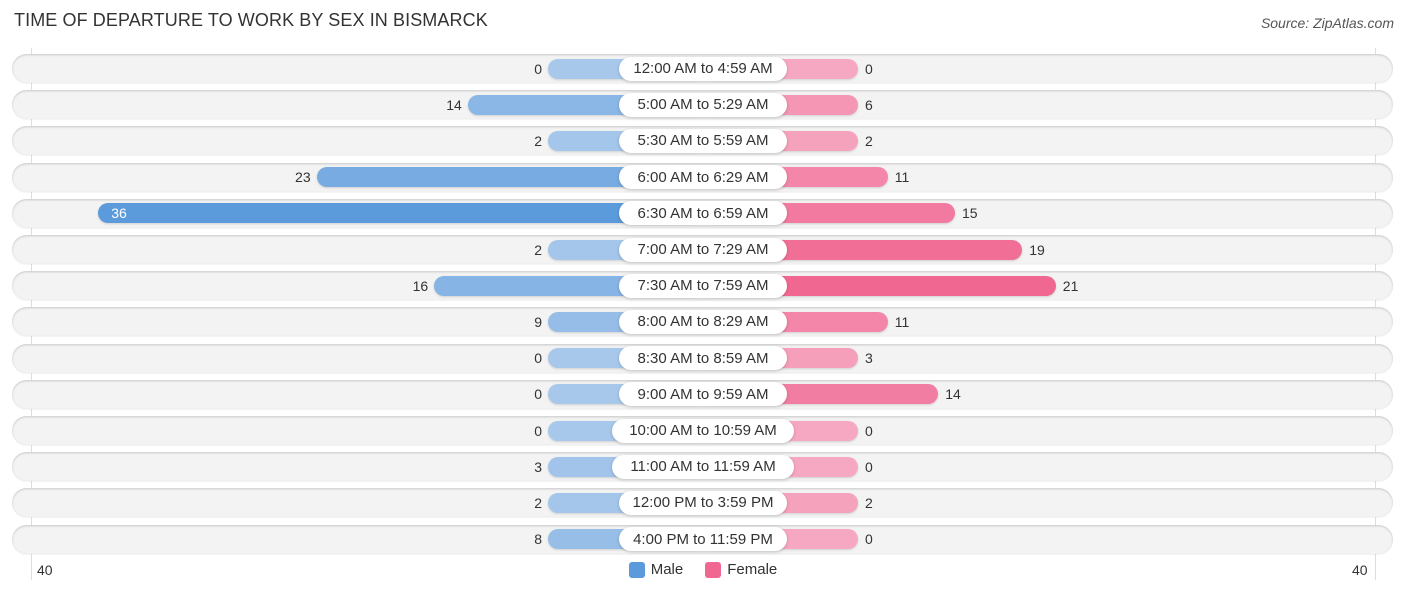 The height and width of the screenshot is (594, 1406). I want to click on male-value-label: 9, so click(538, 321).